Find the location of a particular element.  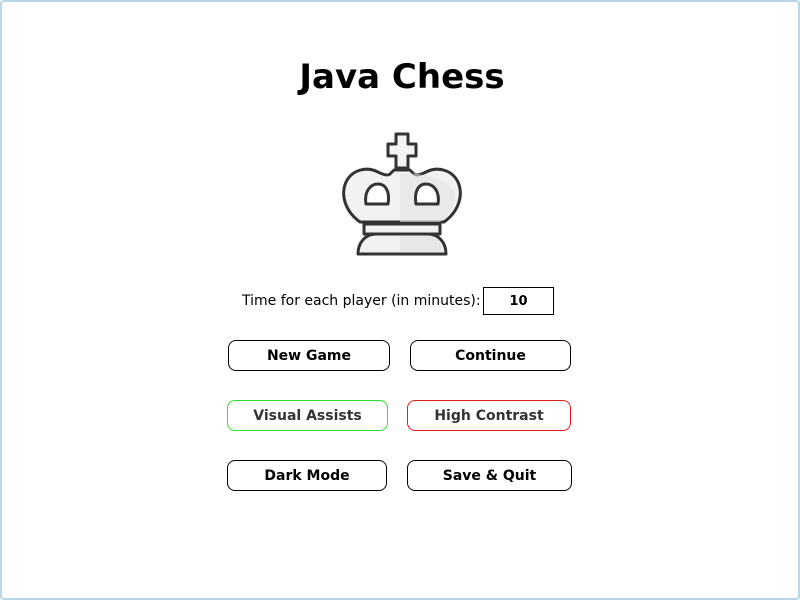

visual-assists-button: Visual Assists is located at coordinates (307, 415).